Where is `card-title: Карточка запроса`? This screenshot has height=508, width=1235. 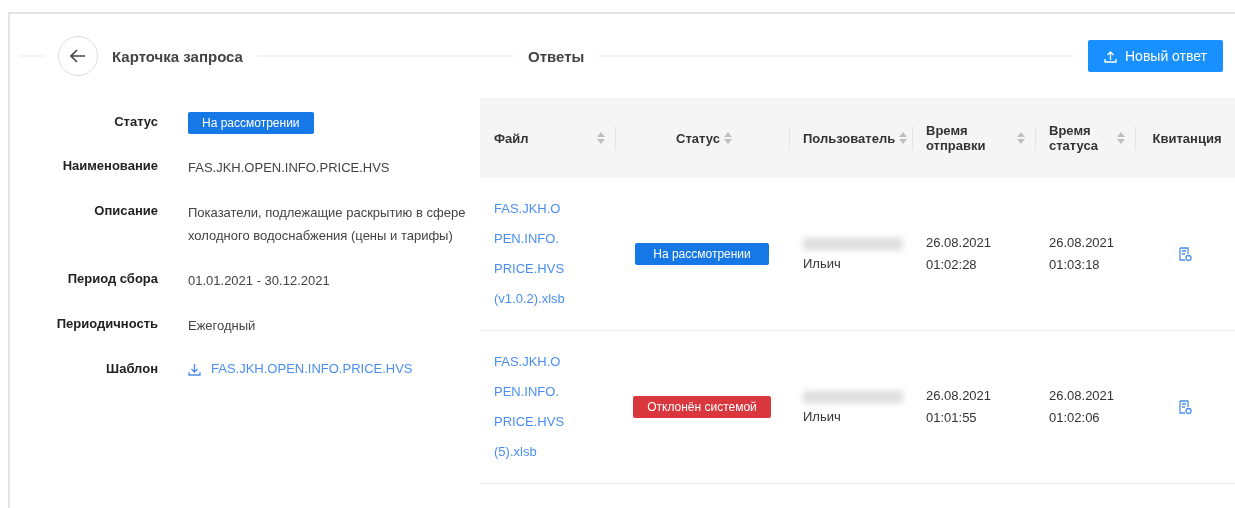
card-title: Карточка запроса is located at coordinates (177, 56).